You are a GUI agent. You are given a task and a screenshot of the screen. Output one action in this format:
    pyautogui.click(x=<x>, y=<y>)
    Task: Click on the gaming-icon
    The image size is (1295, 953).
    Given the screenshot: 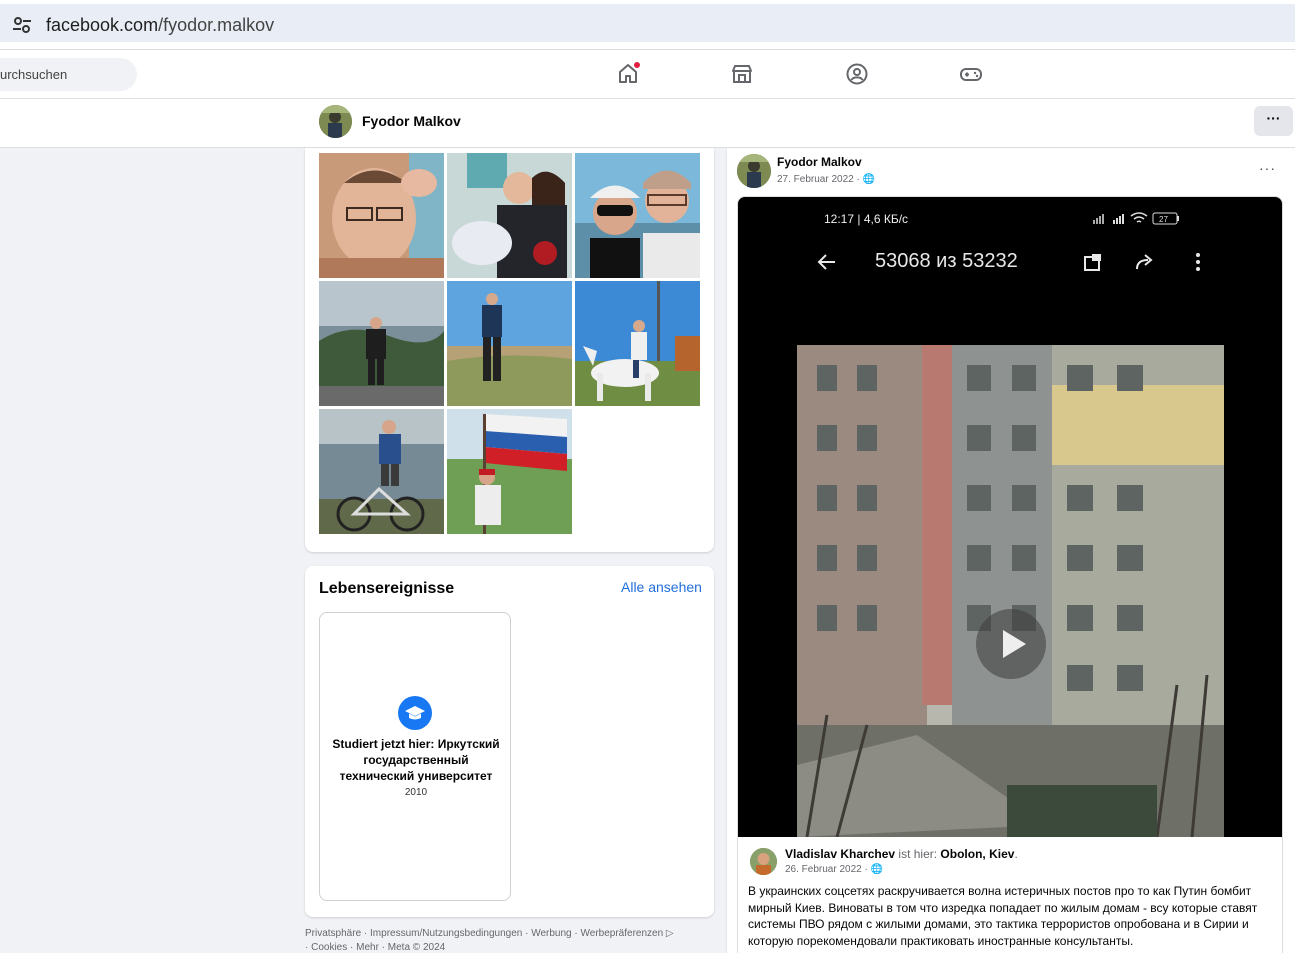 What is the action you would take?
    pyautogui.click(x=971, y=74)
    